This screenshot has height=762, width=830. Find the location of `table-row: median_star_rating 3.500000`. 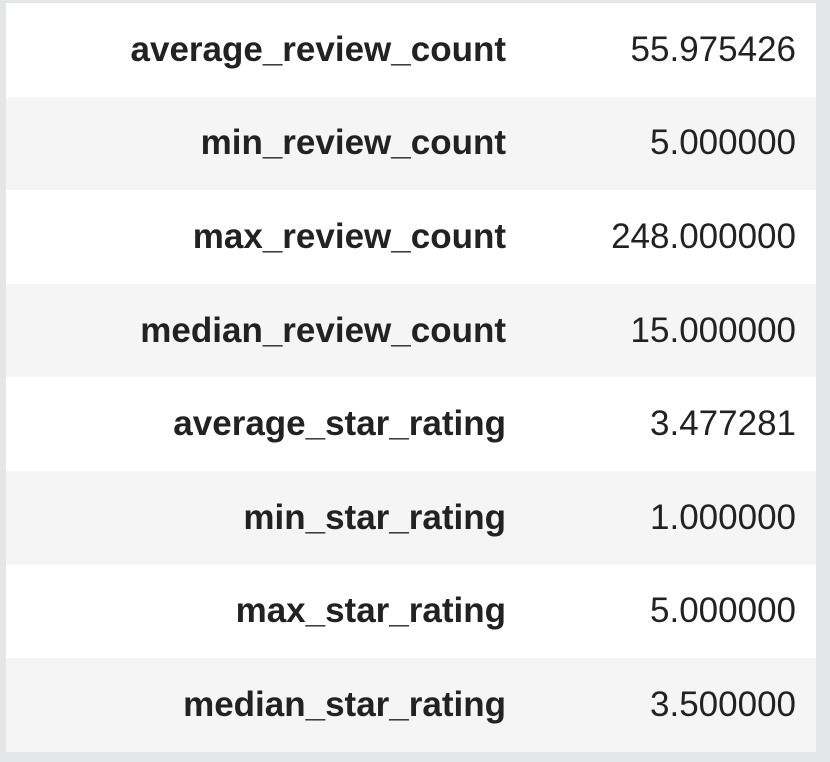

table-row: median_star_rating 3.500000 is located at coordinates (411, 705).